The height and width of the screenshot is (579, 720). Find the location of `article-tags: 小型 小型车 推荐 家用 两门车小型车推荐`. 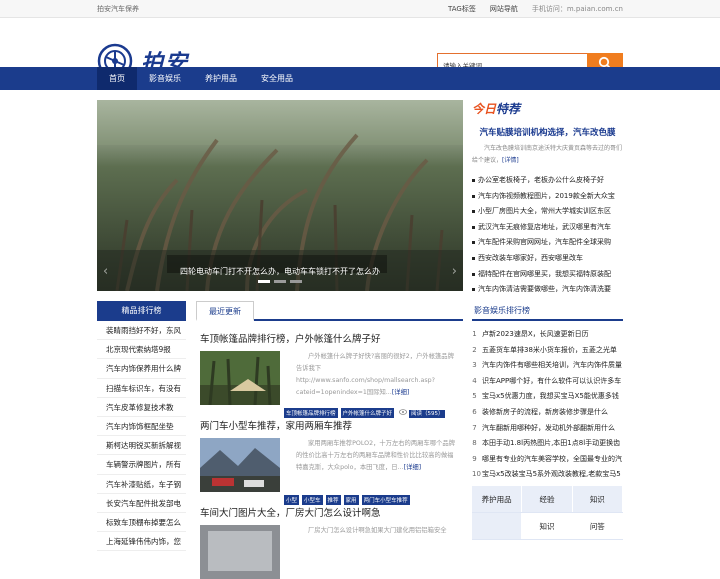

article-tags: 小型 小型车 推荐 家用 两门车小型车推荐 is located at coordinates (347, 500).